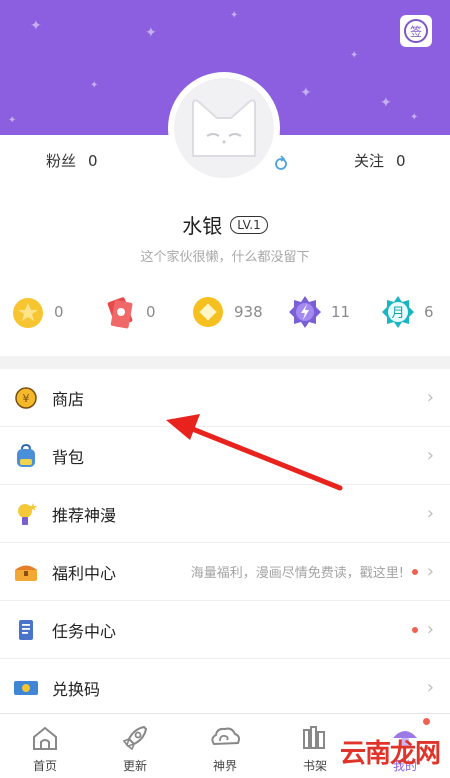  I want to click on bookshelf-icon, so click(315, 738).